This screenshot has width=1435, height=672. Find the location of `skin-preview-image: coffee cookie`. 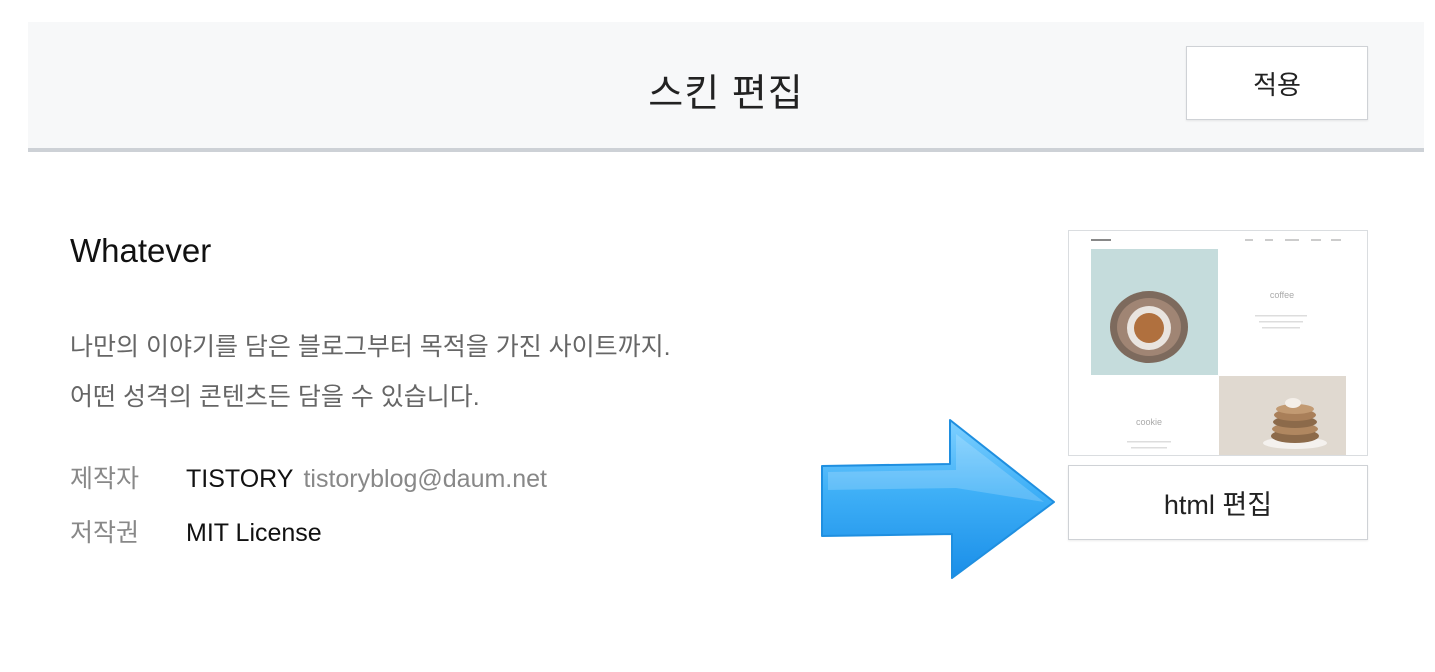

skin-preview-image: coffee cookie is located at coordinates (1218, 343).